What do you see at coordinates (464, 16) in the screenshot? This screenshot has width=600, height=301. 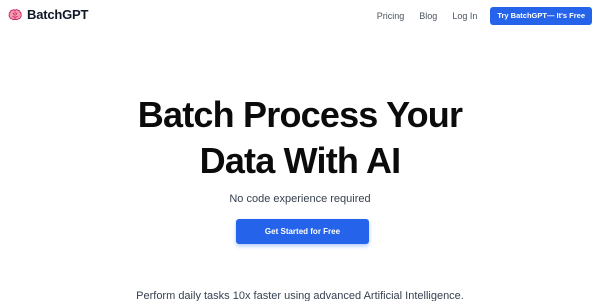 I see `nav-link-login: Log In` at bounding box center [464, 16].